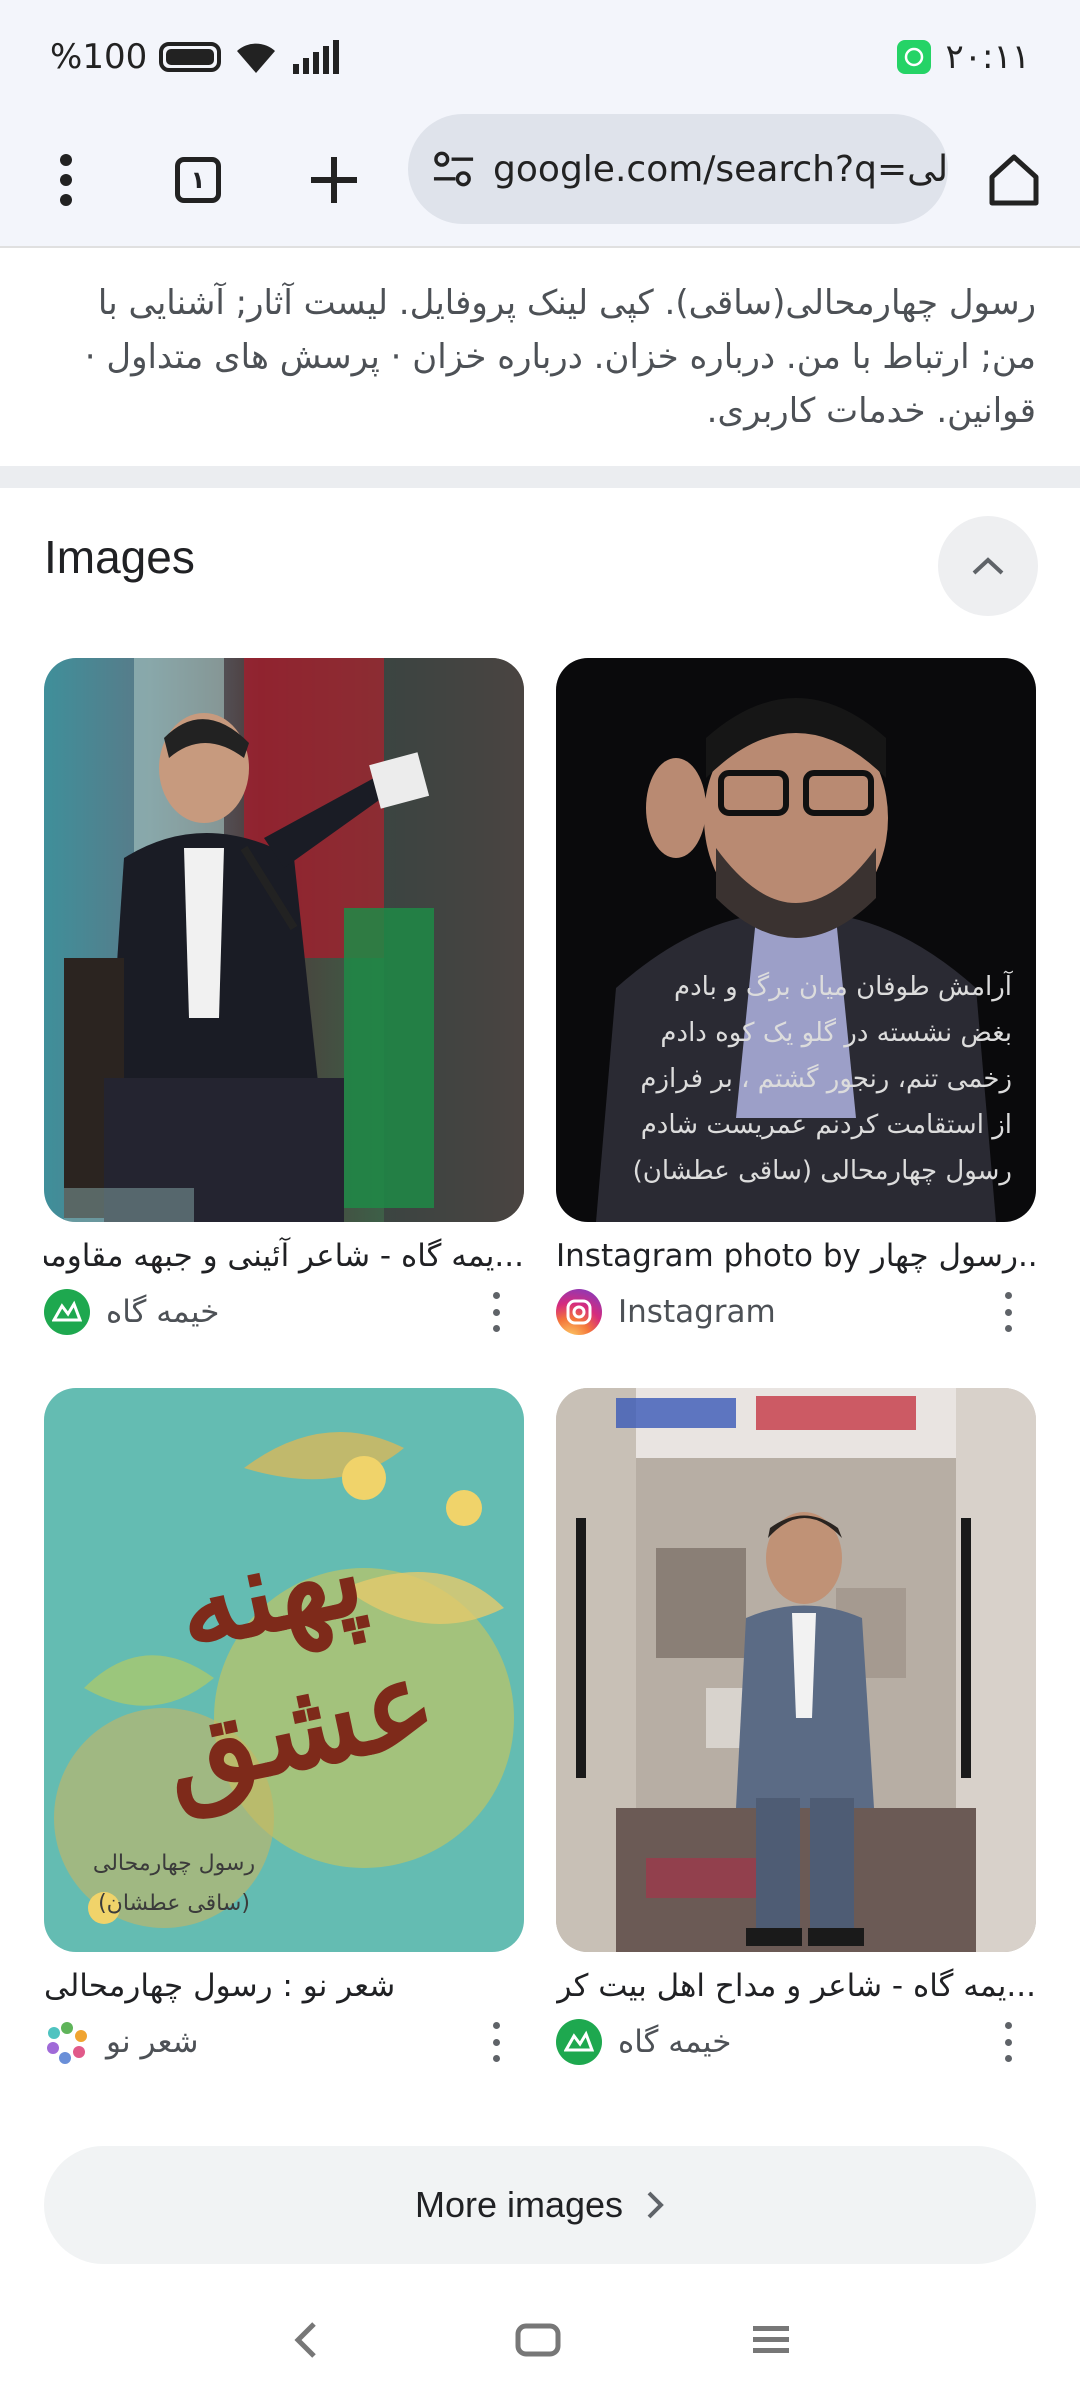 The width and height of the screenshot is (1080, 2400). Describe the element at coordinates (284, 1670) in the screenshot. I see `image-thumbnail: پهنه عشق رسول چهارمحالی (ساقی عطشان)` at that location.